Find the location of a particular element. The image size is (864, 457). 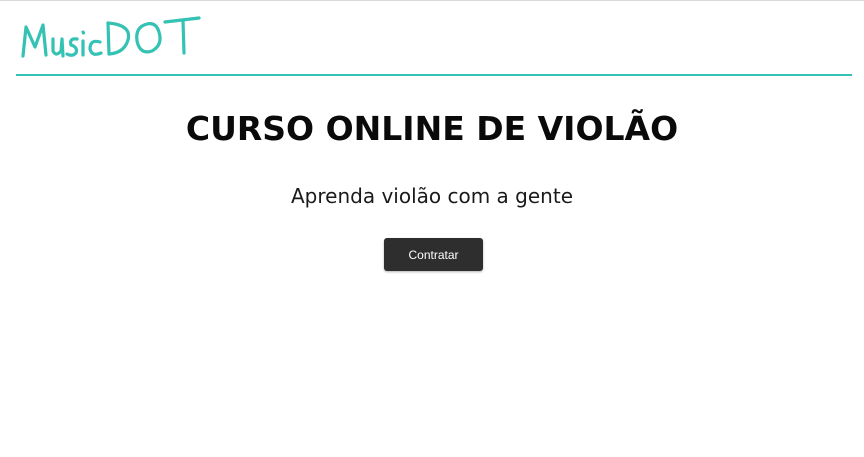

page-title: CURSO ONLINE DE VIOLÃO is located at coordinates (432, 128).